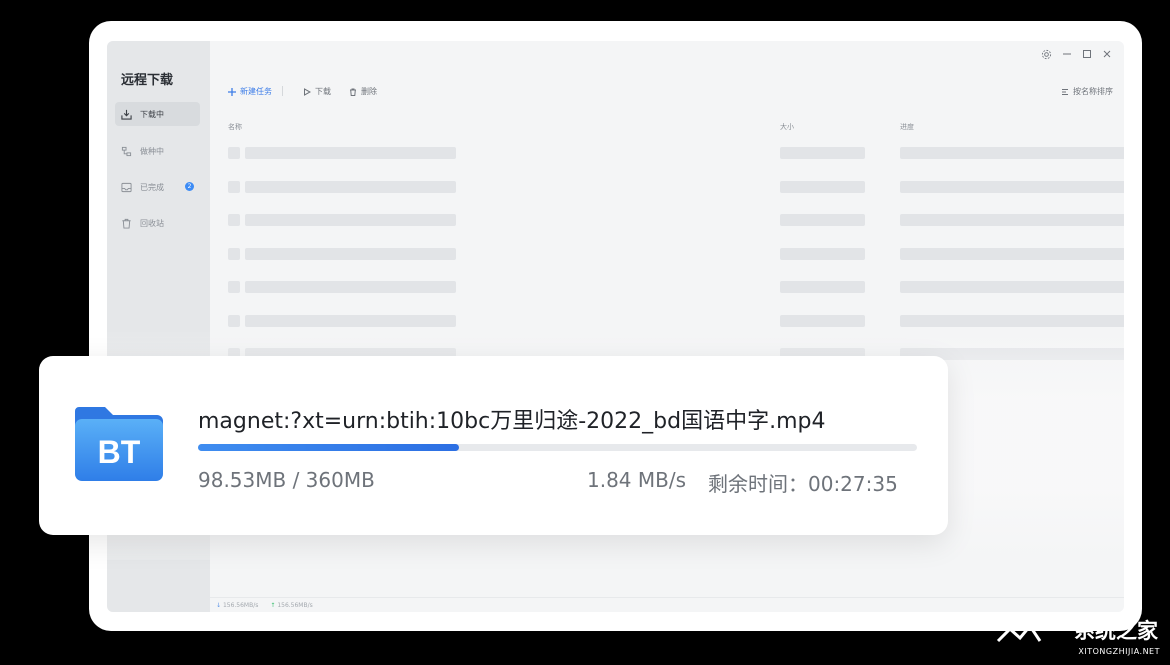  What do you see at coordinates (152, 114) in the screenshot?
I see `sidebar-item-label: 下载中` at bounding box center [152, 114].